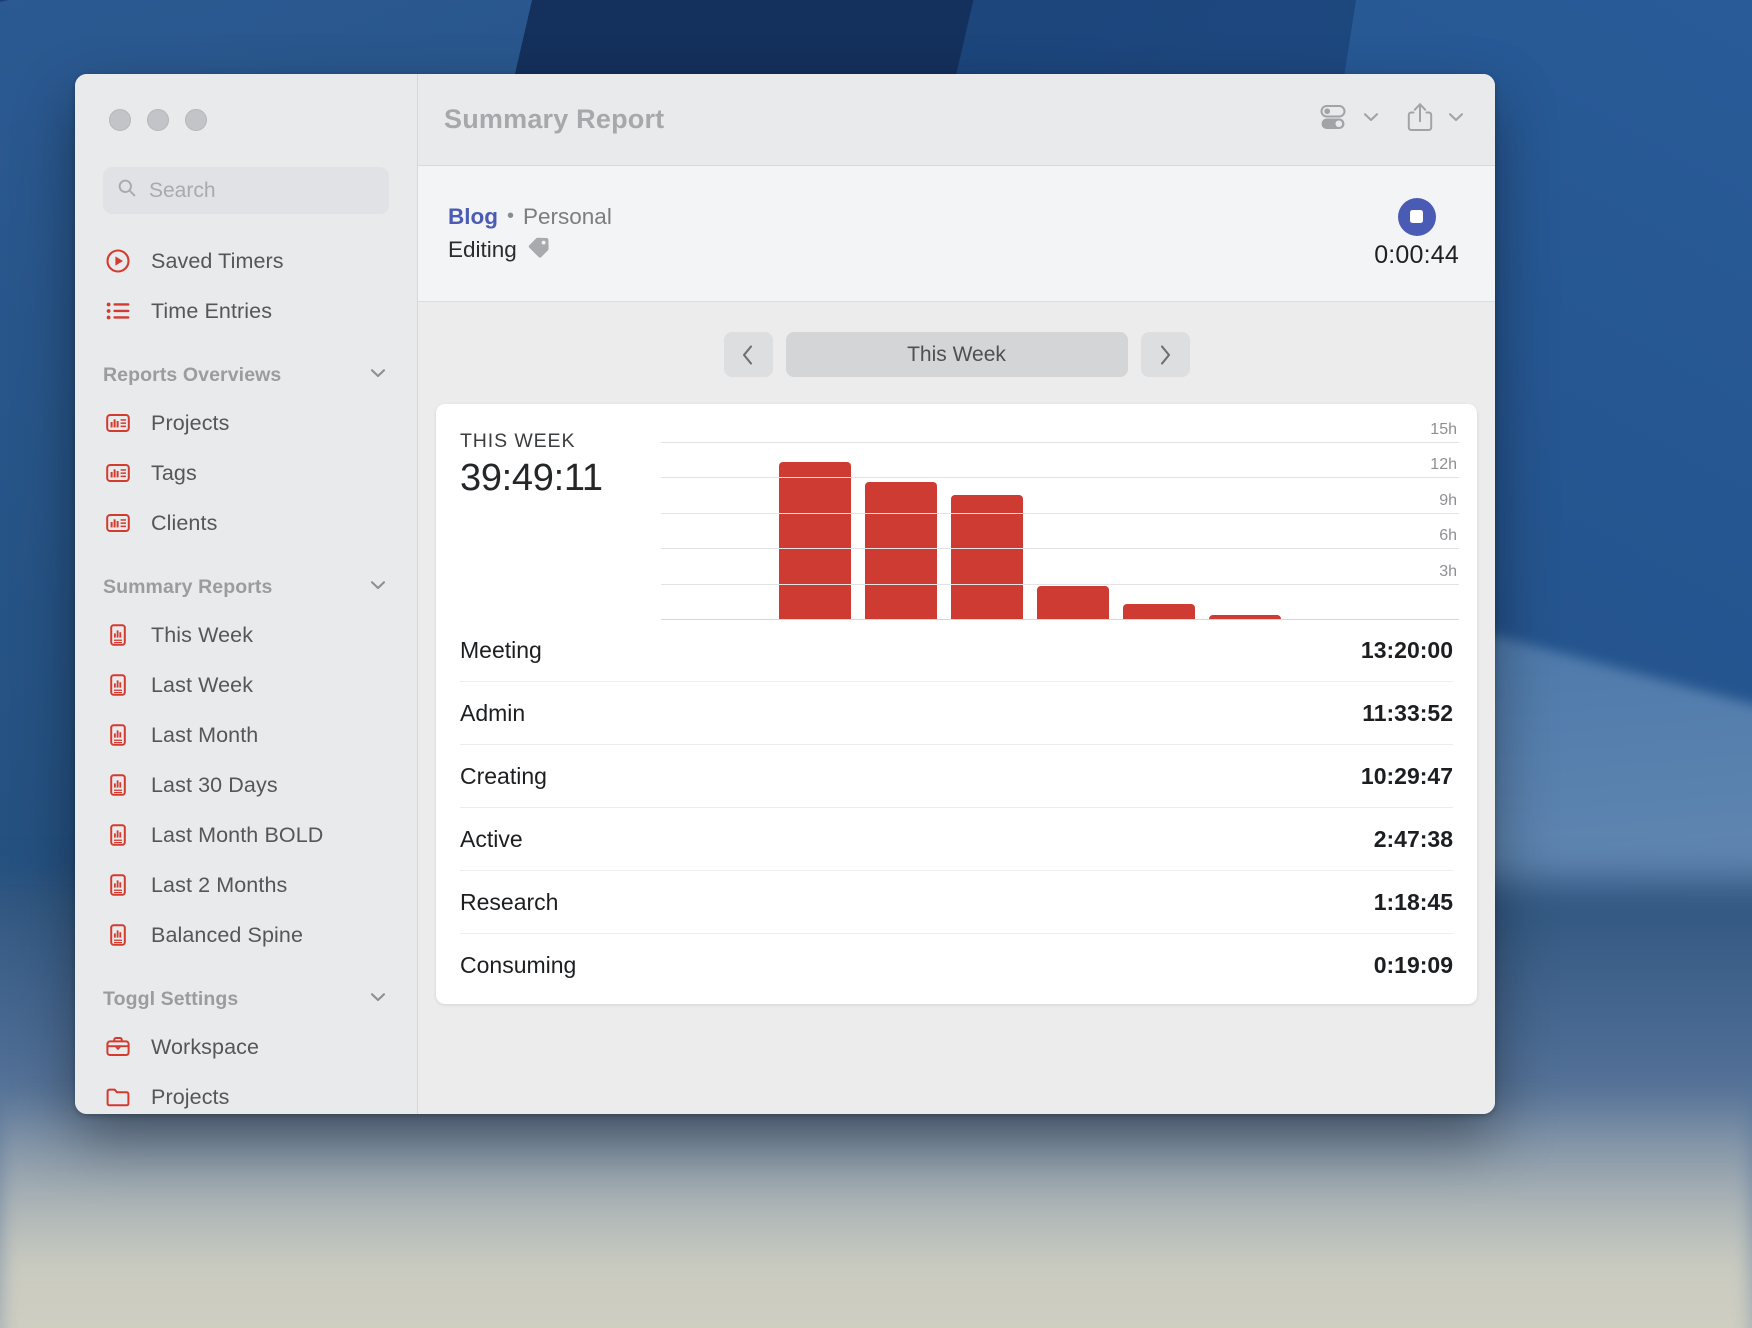 The height and width of the screenshot is (1328, 1752). Describe the element at coordinates (217, 260) in the screenshot. I see `sidebar-item-label: Saved Timers` at that location.